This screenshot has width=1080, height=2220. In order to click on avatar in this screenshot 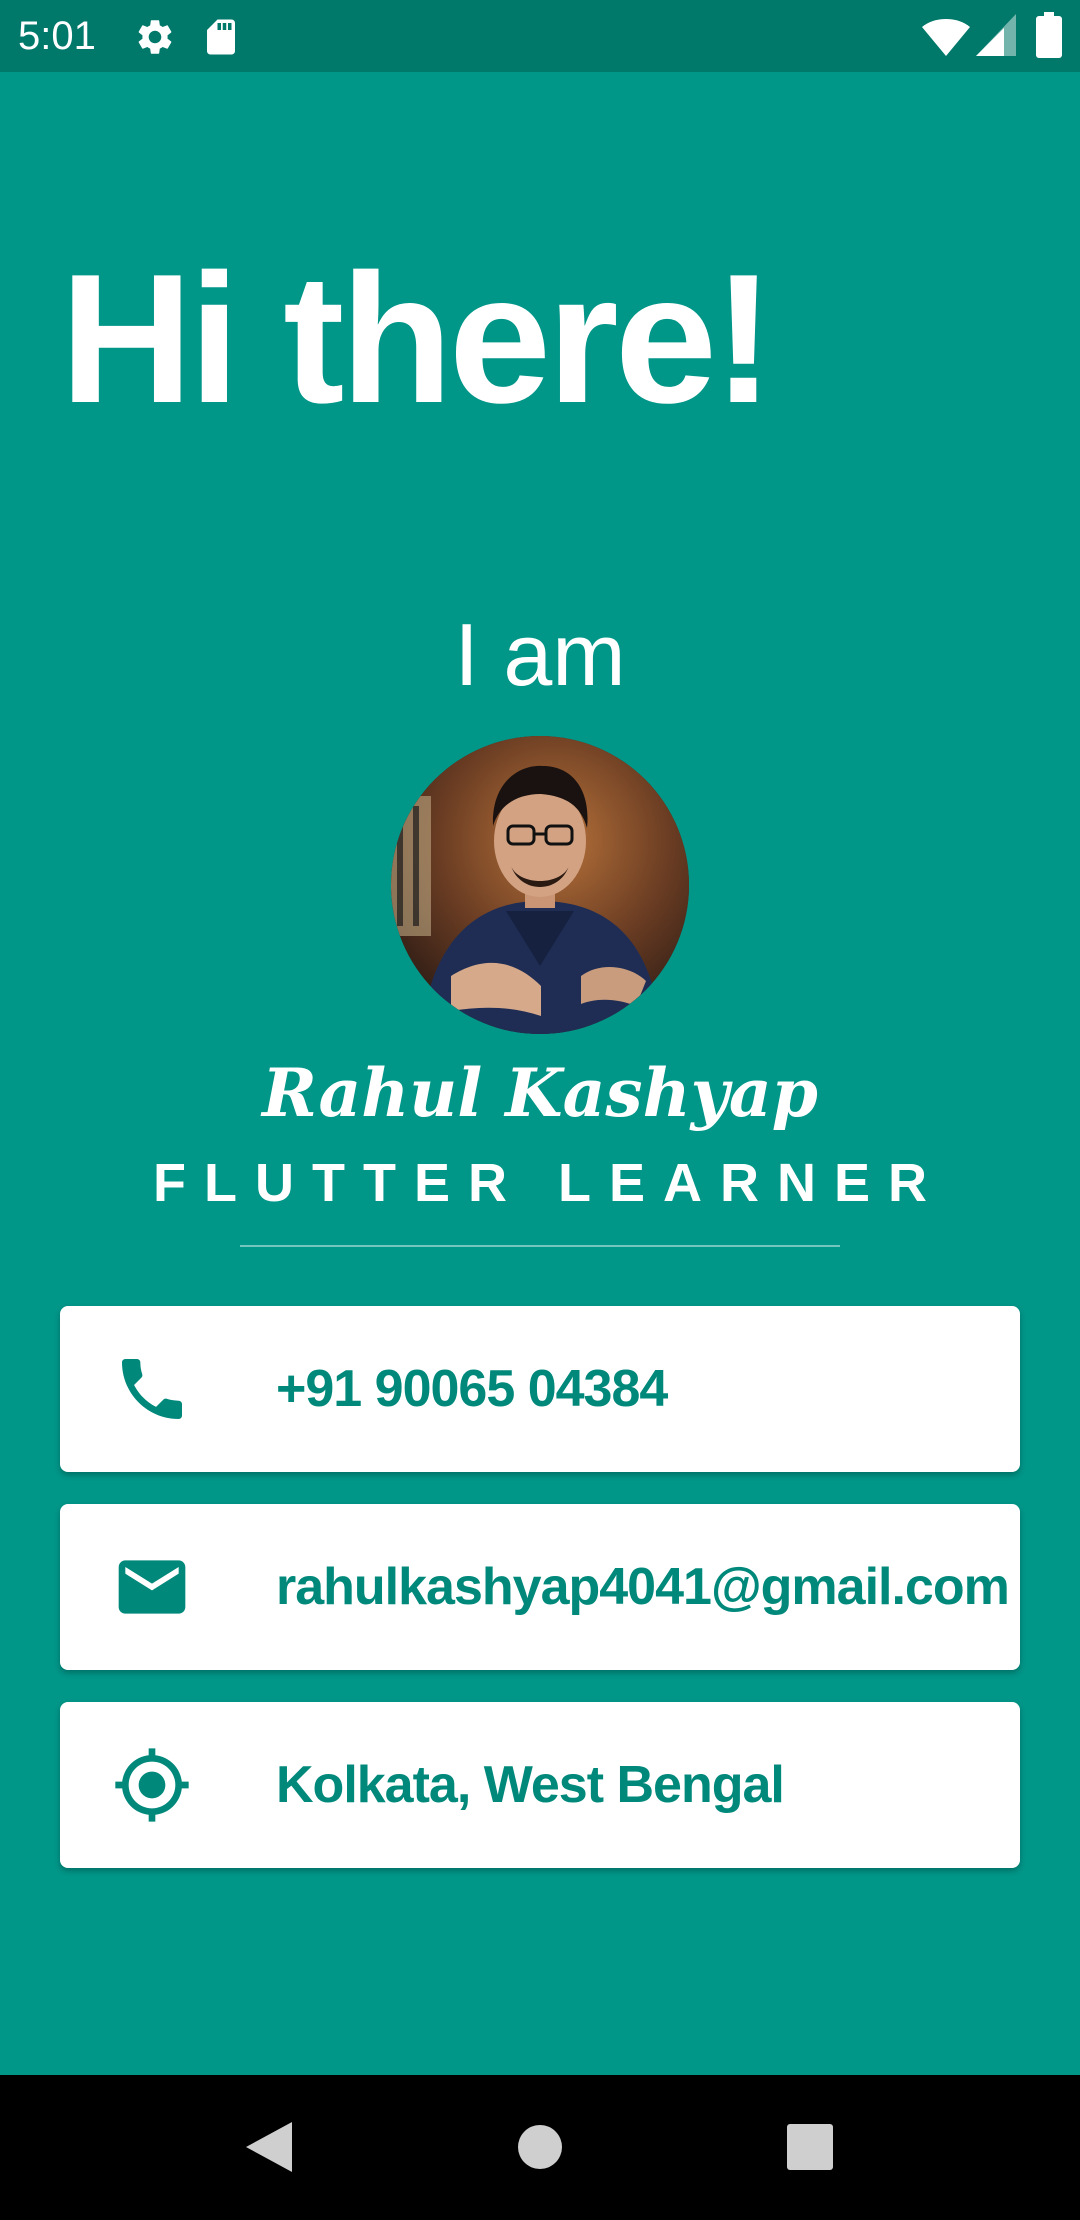, I will do `click(540, 885)`.